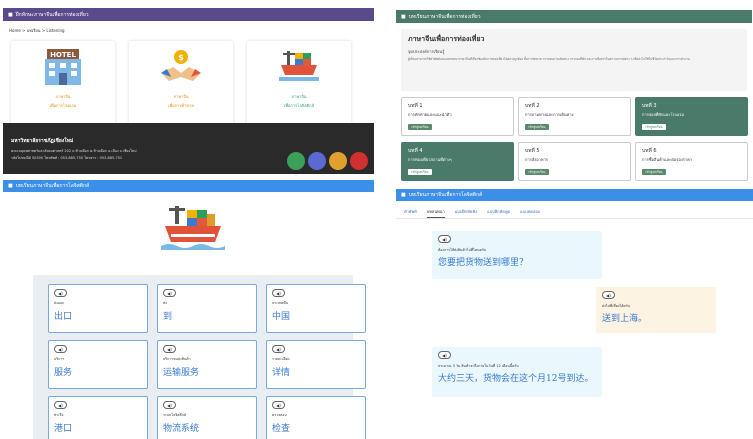 Image resolution: width=753 pixels, height=439 pixels. I want to click on unit-title: การท่องเที่ยวสถานที่ต่างๆ, so click(430, 159).